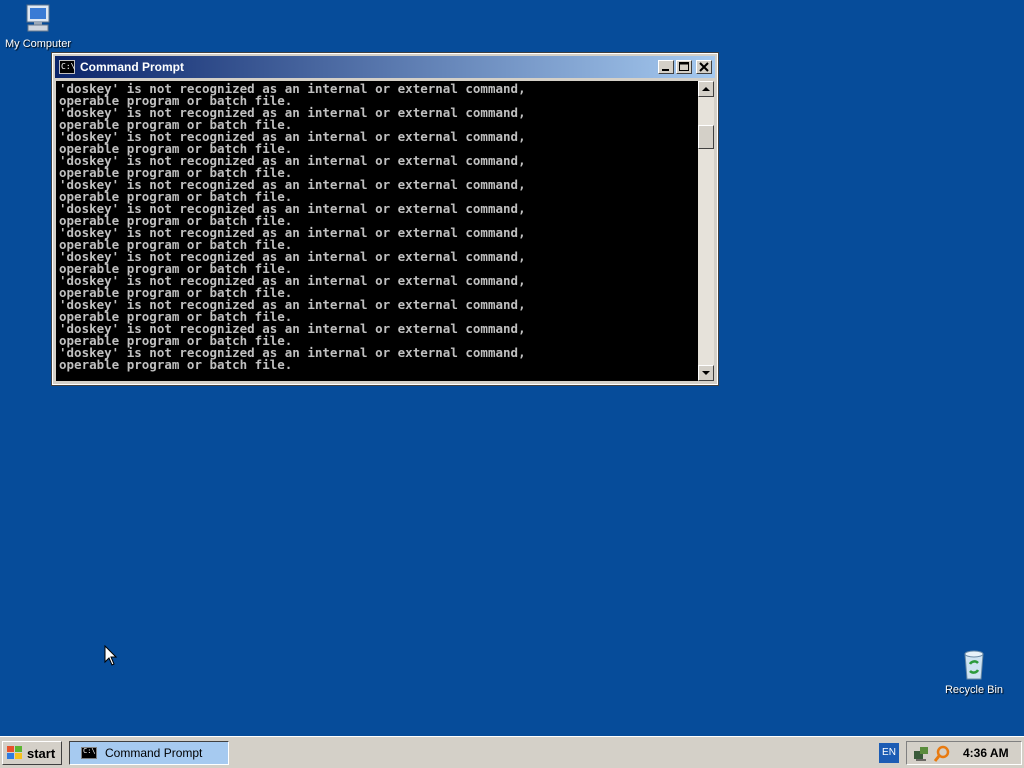  Describe the element at coordinates (704, 67) in the screenshot. I see `close-button` at that location.